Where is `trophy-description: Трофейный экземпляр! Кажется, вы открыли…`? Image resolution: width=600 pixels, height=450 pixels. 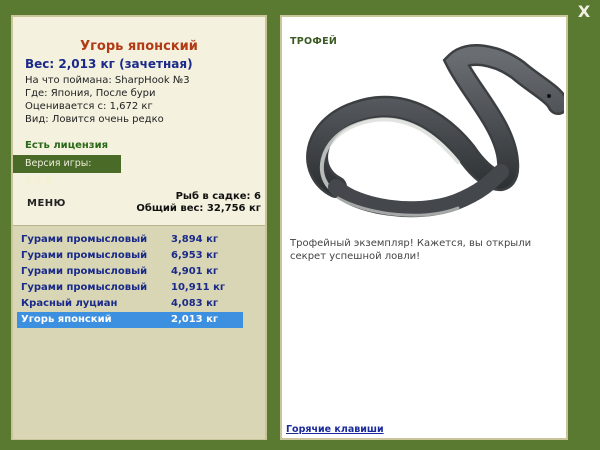 trophy-description: Трофейный экземпляр! Кажется, вы открыли… is located at coordinates (411, 250).